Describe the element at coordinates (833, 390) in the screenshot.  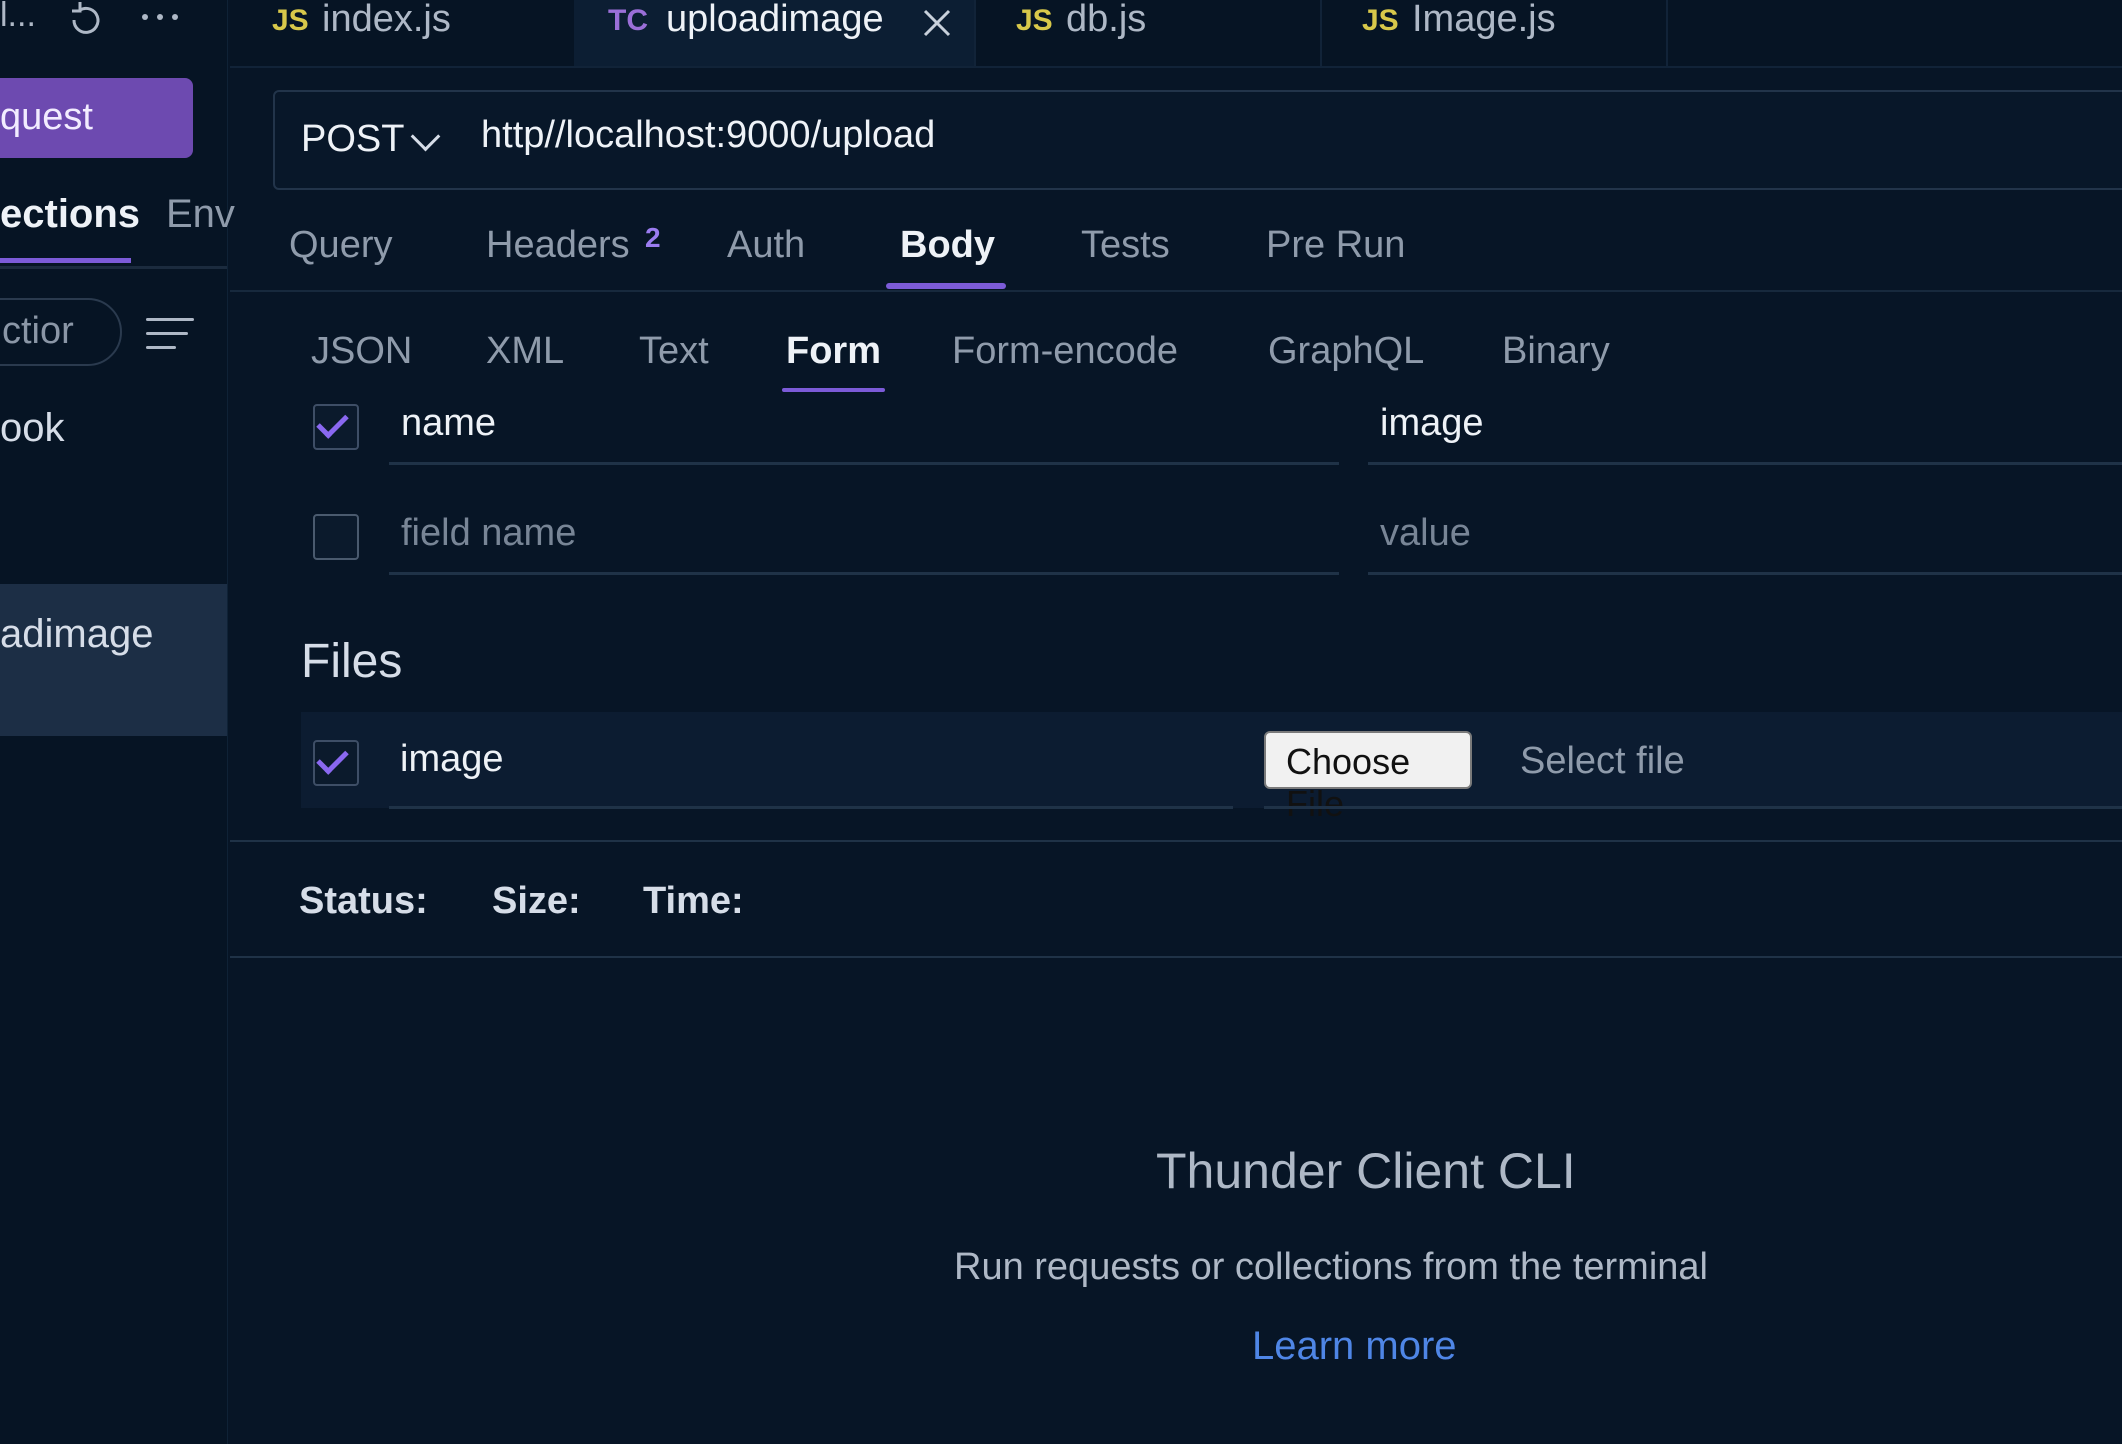
I see `body-tab-active-indicator` at that location.